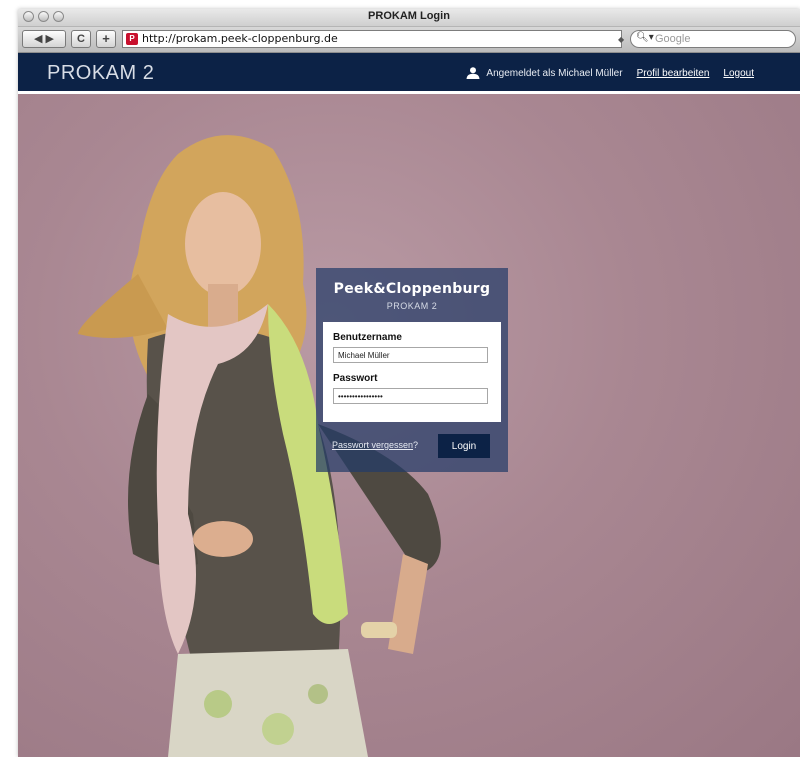 The width and height of the screenshot is (800, 757). I want to click on forgot-password: Passwort vergessen?, so click(375, 445).